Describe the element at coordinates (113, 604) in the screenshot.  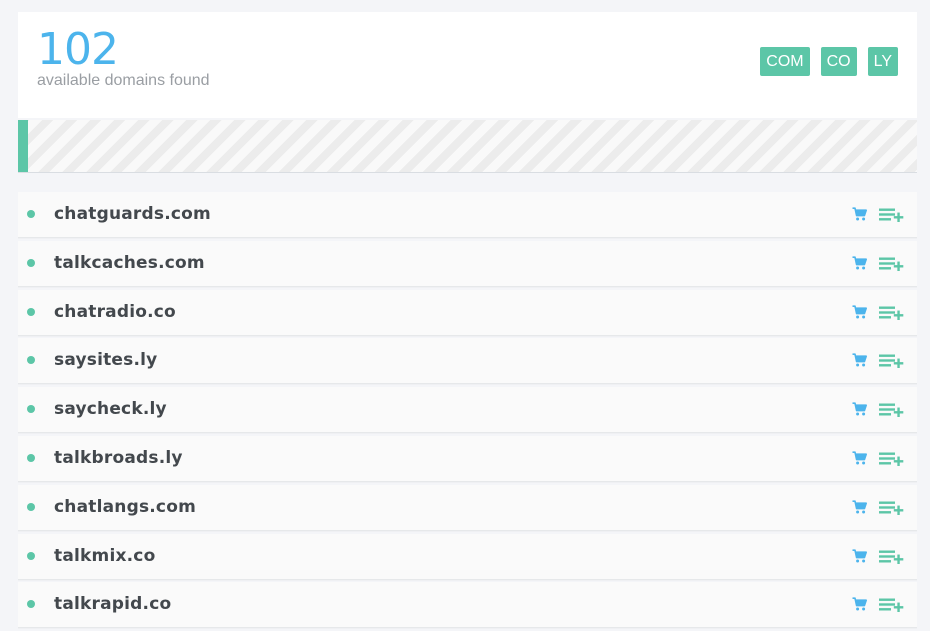
I see `domain-name: talkrapid.co` at that location.